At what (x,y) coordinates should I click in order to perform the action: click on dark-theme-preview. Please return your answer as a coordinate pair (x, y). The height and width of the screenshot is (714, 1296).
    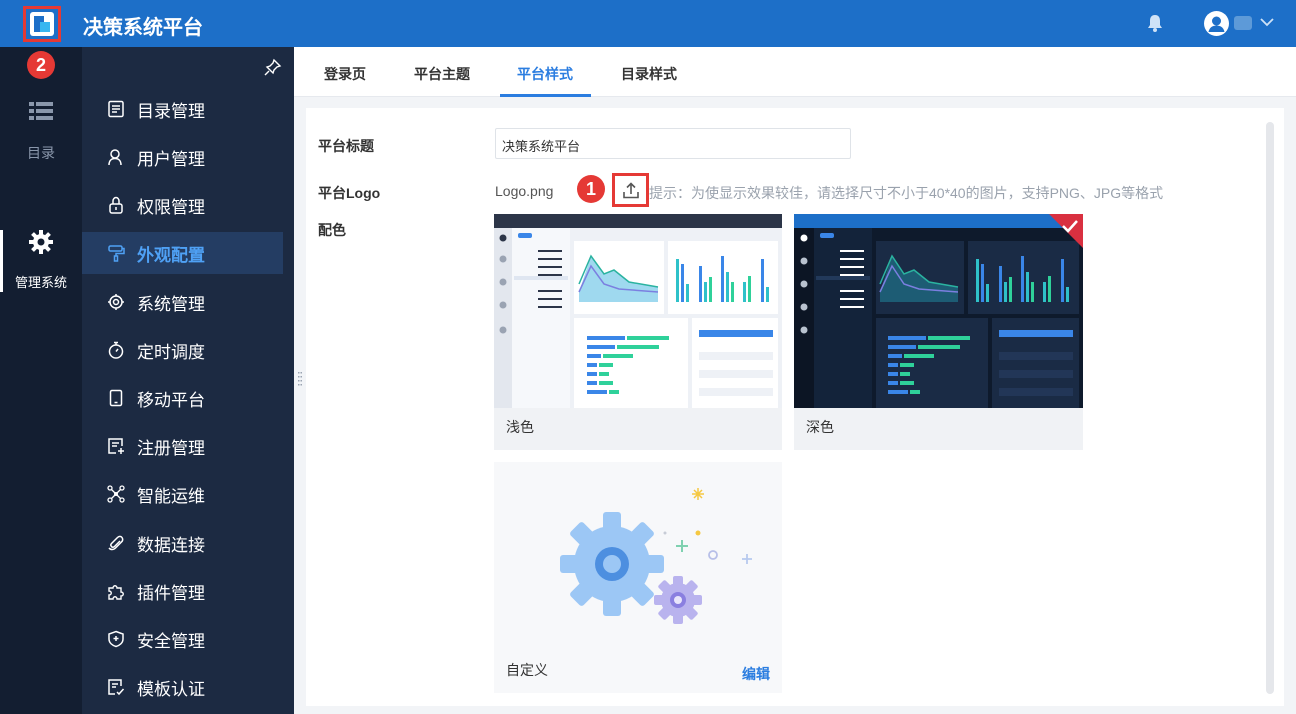
    Looking at the image, I should click on (938, 311).